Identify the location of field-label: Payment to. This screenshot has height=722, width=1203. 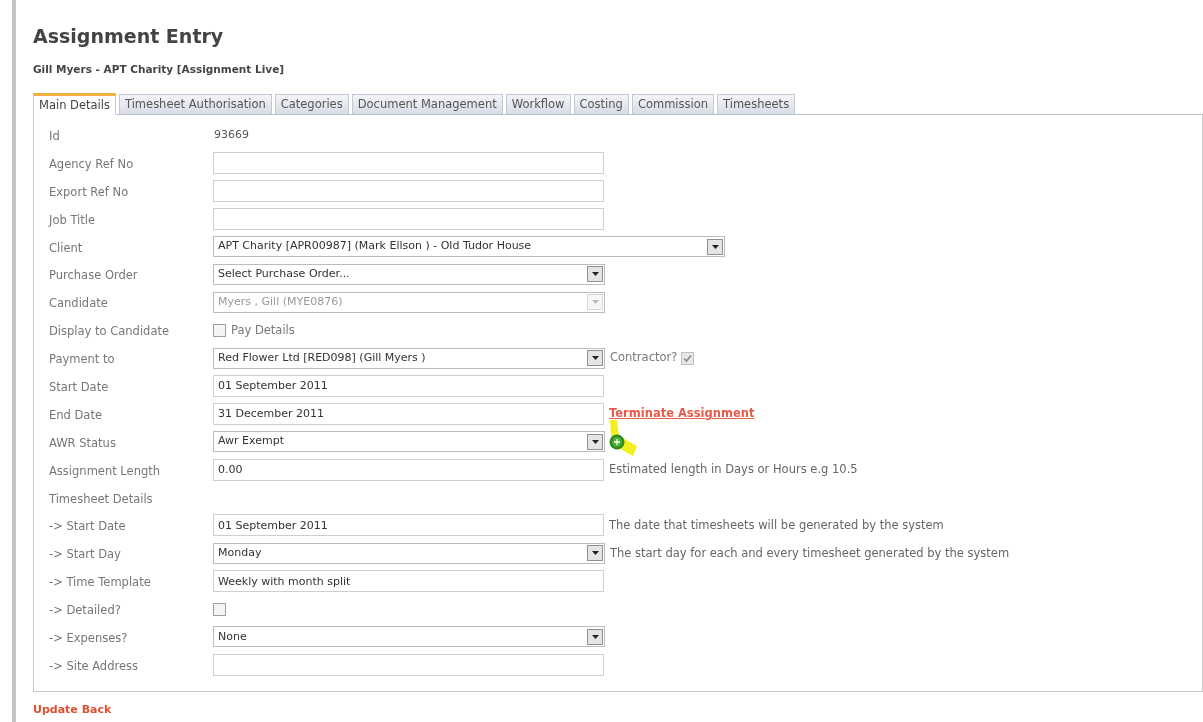
(82, 359).